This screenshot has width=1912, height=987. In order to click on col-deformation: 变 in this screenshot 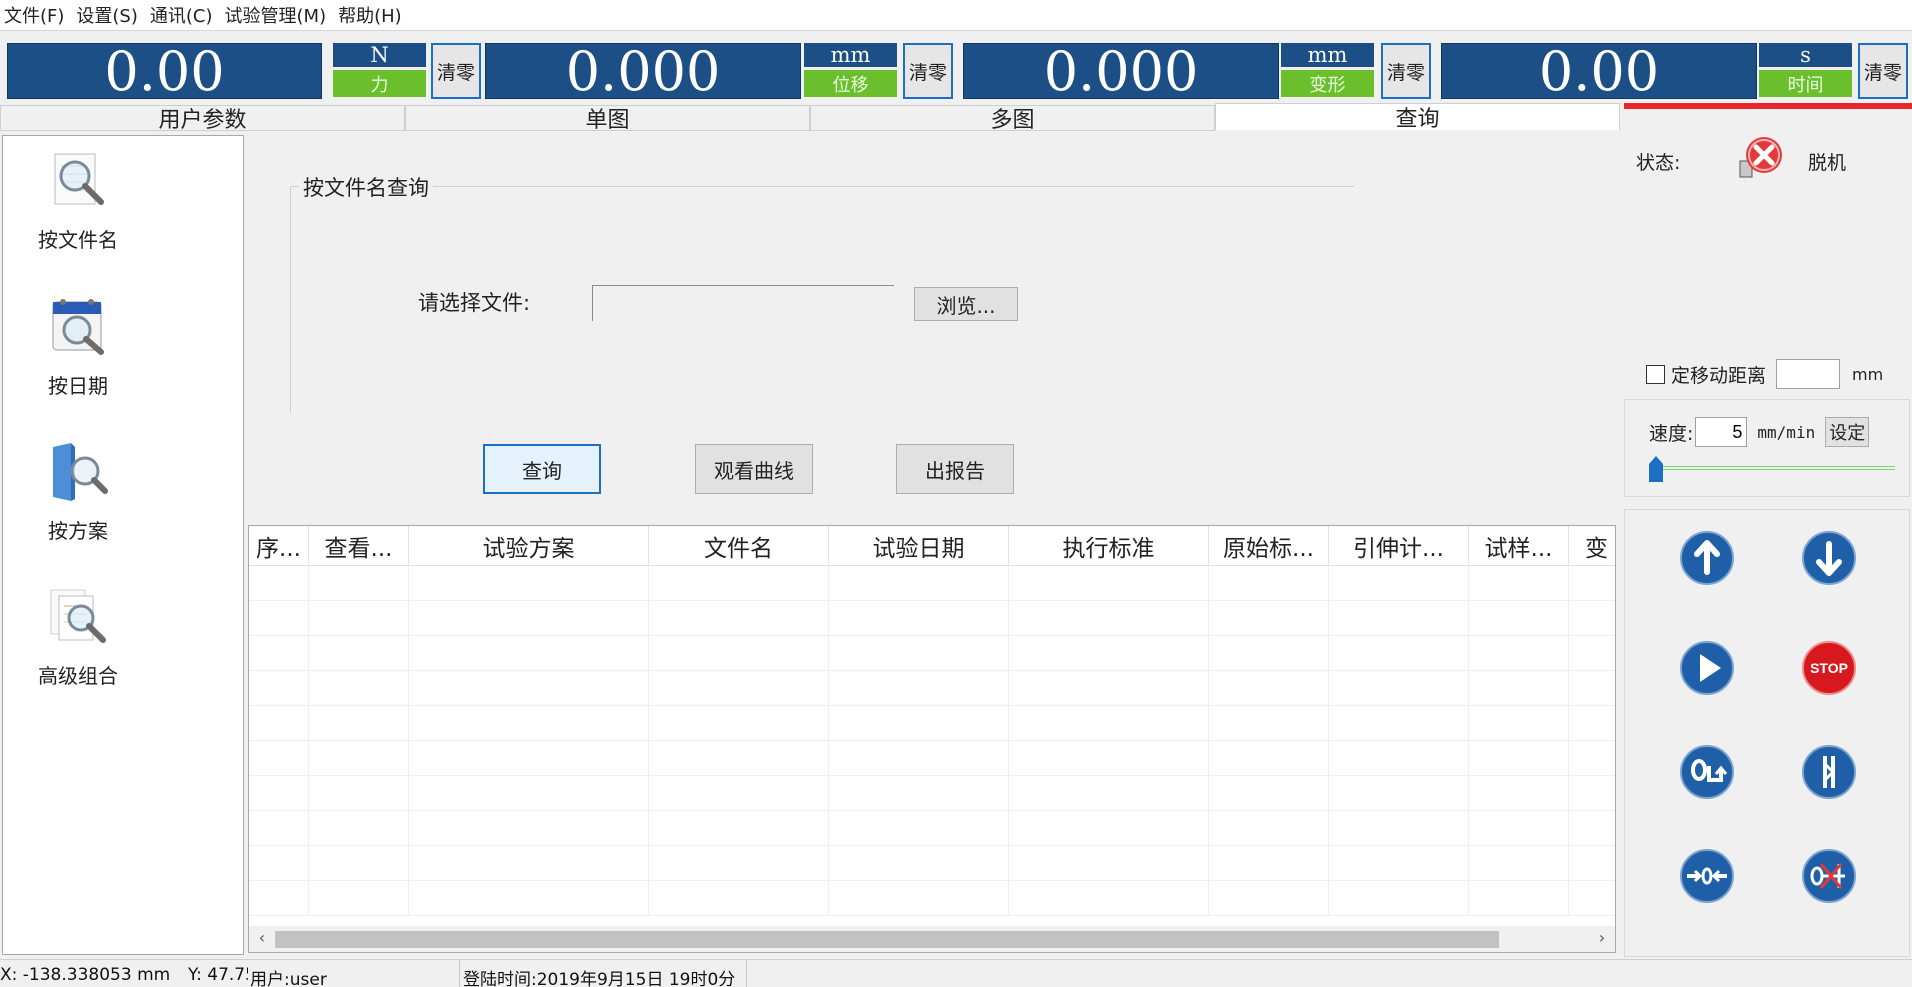, I will do `click(1592, 546)`.